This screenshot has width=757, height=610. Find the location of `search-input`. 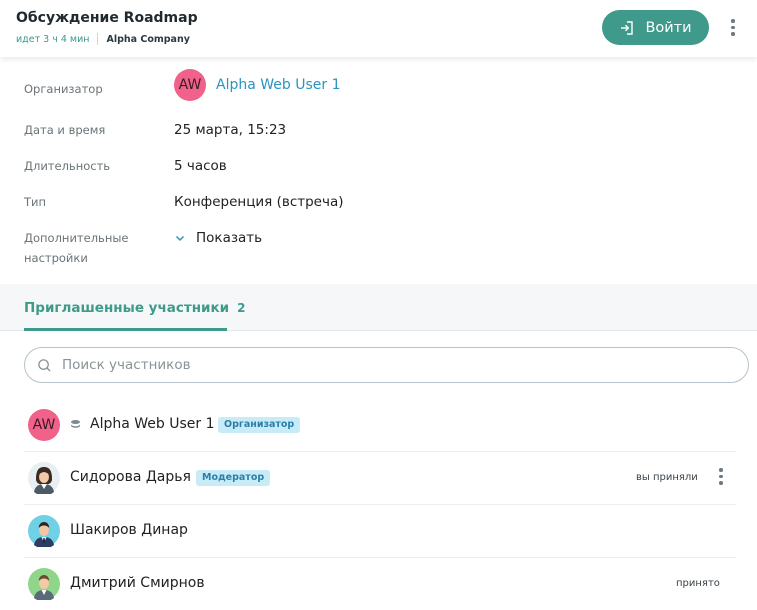

search-input is located at coordinates (387, 365).